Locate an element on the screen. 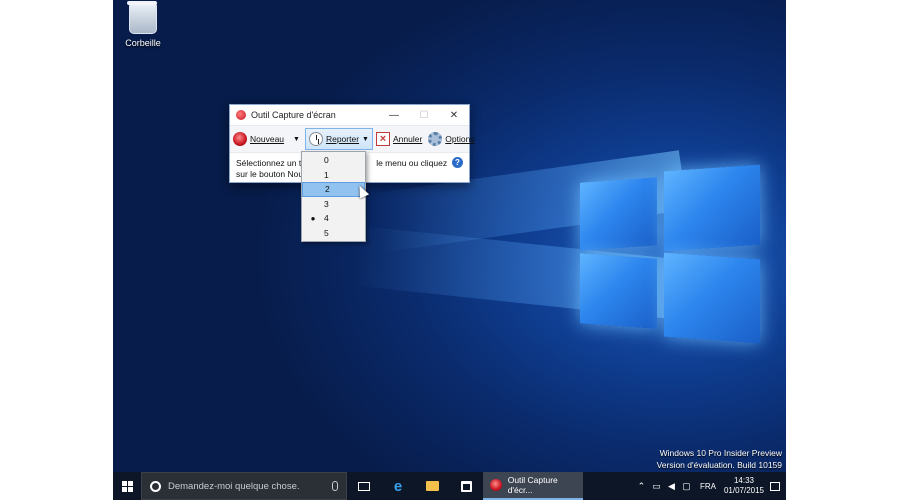  window-titlebar: Outil Capture d'écran — ☐ ✕ is located at coordinates (349, 115).